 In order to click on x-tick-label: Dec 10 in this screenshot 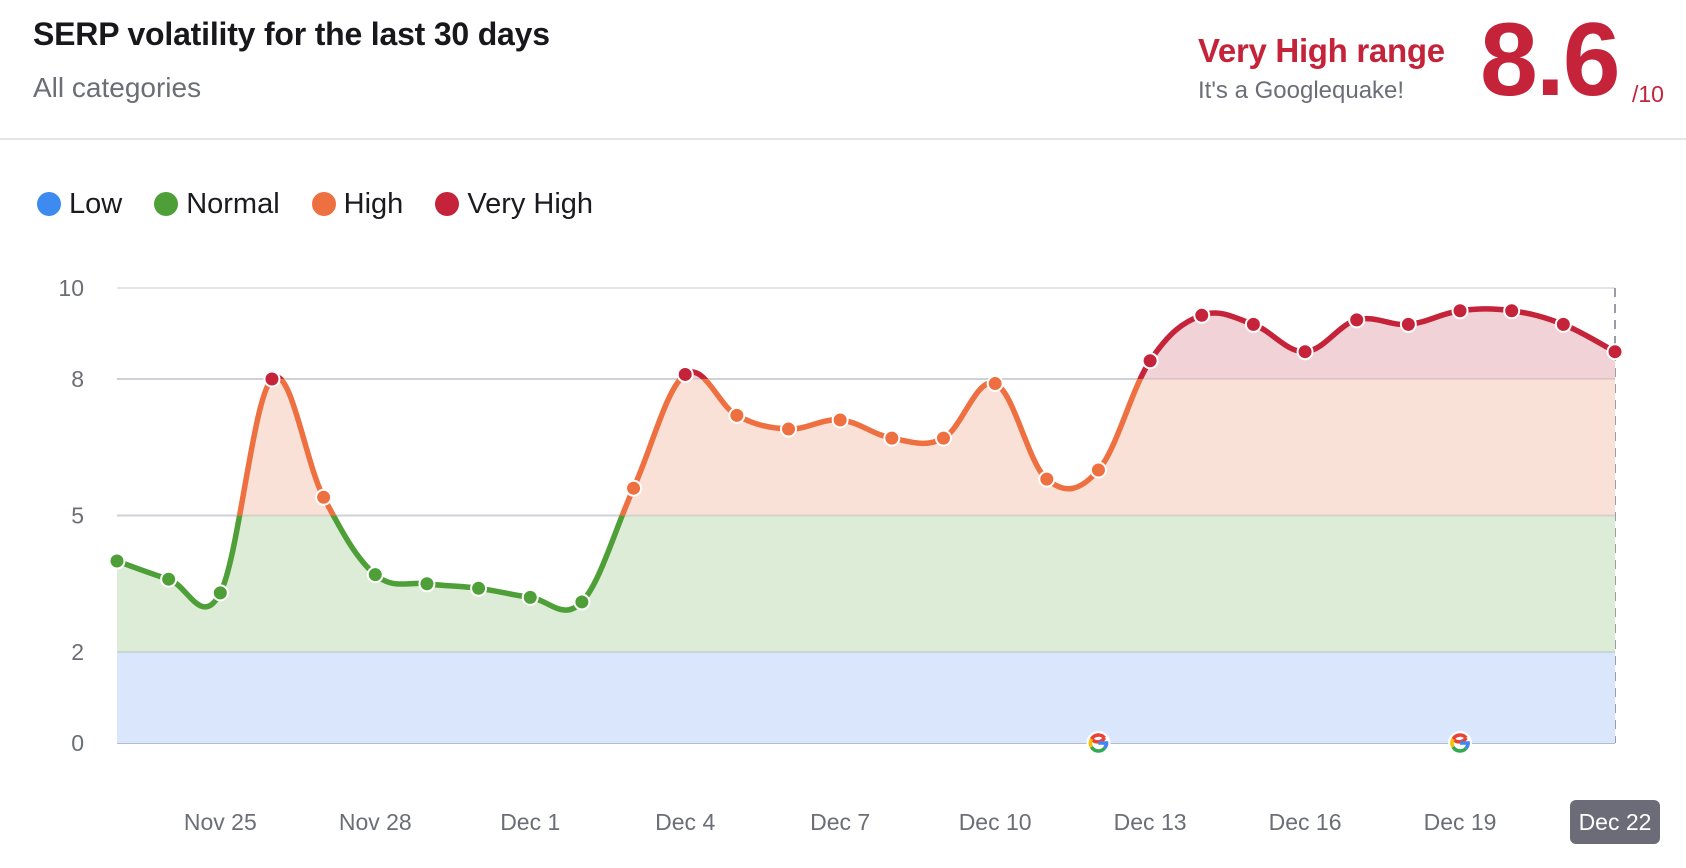, I will do `click(995, 822)`.